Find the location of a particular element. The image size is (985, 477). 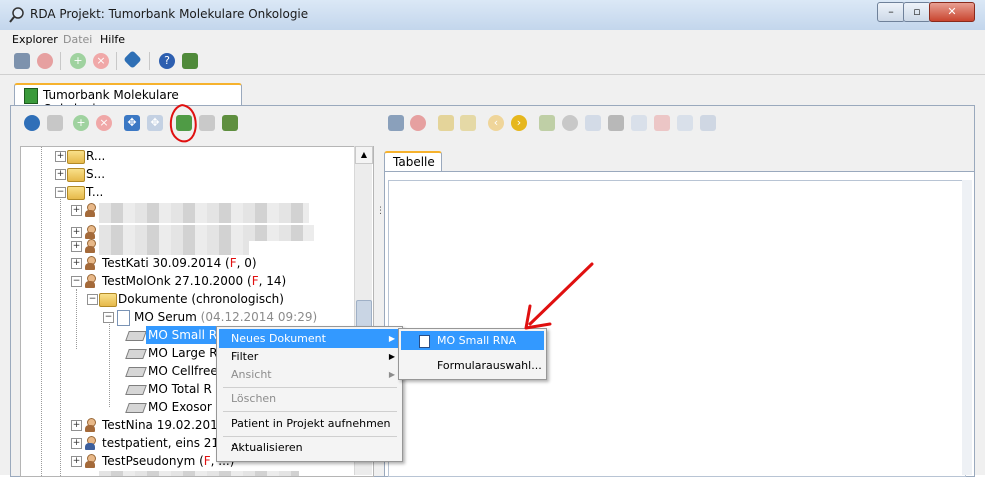

tree-node-label: testpatient, eins 21. is located at coordinates (162, 443).